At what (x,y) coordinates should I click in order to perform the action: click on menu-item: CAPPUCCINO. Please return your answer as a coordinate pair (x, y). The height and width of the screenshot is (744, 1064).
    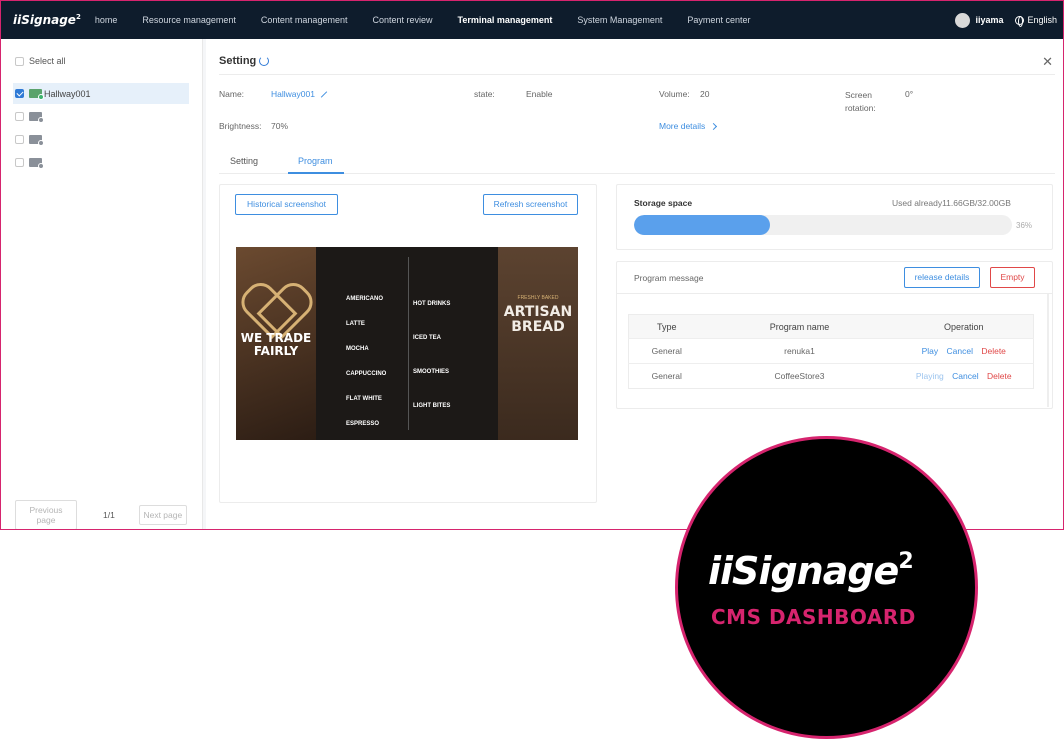
    Looking at the image, I should click on (366, 374).